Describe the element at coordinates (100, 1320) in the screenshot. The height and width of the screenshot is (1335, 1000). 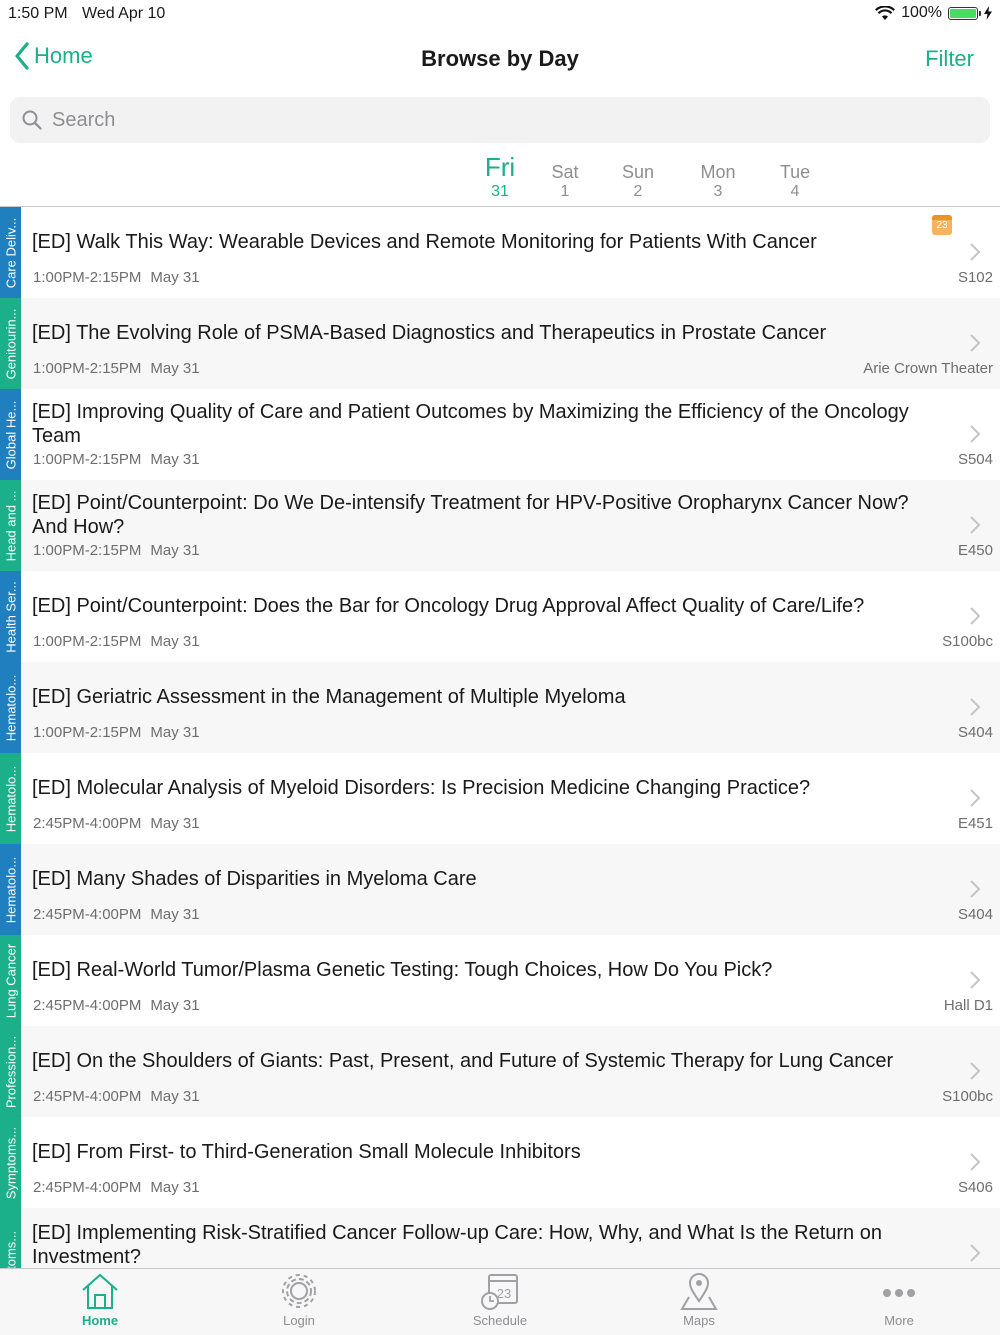
I see `tab-label: Home` at that location.